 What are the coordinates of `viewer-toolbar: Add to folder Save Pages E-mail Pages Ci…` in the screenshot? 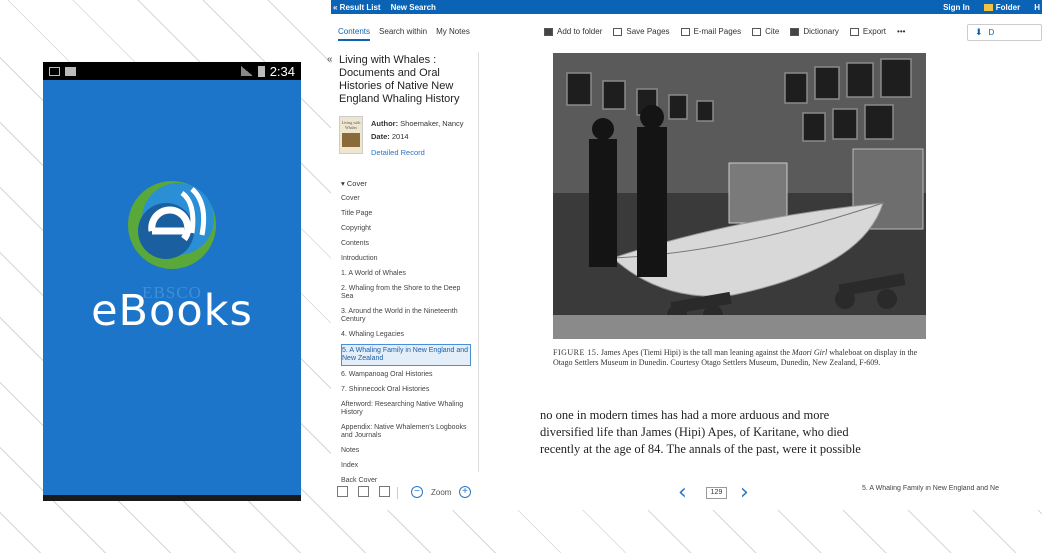 It's located at (724, 31).